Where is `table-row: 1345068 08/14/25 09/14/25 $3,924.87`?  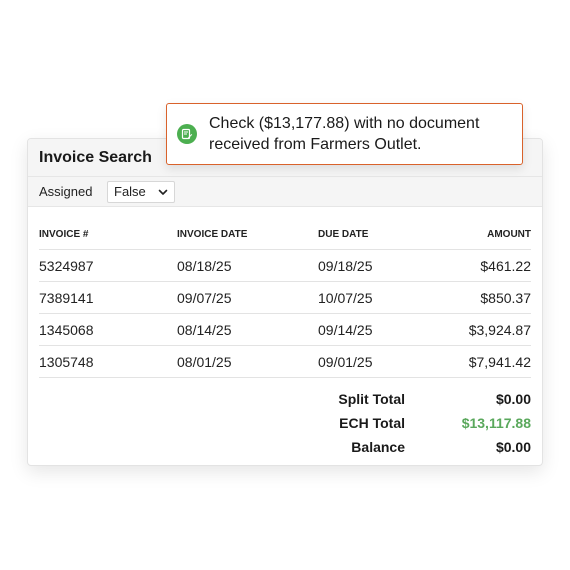
table-row: 1345068 08/14/25 09/14/25 $3,924.87 is located at coordinates (285, 329).